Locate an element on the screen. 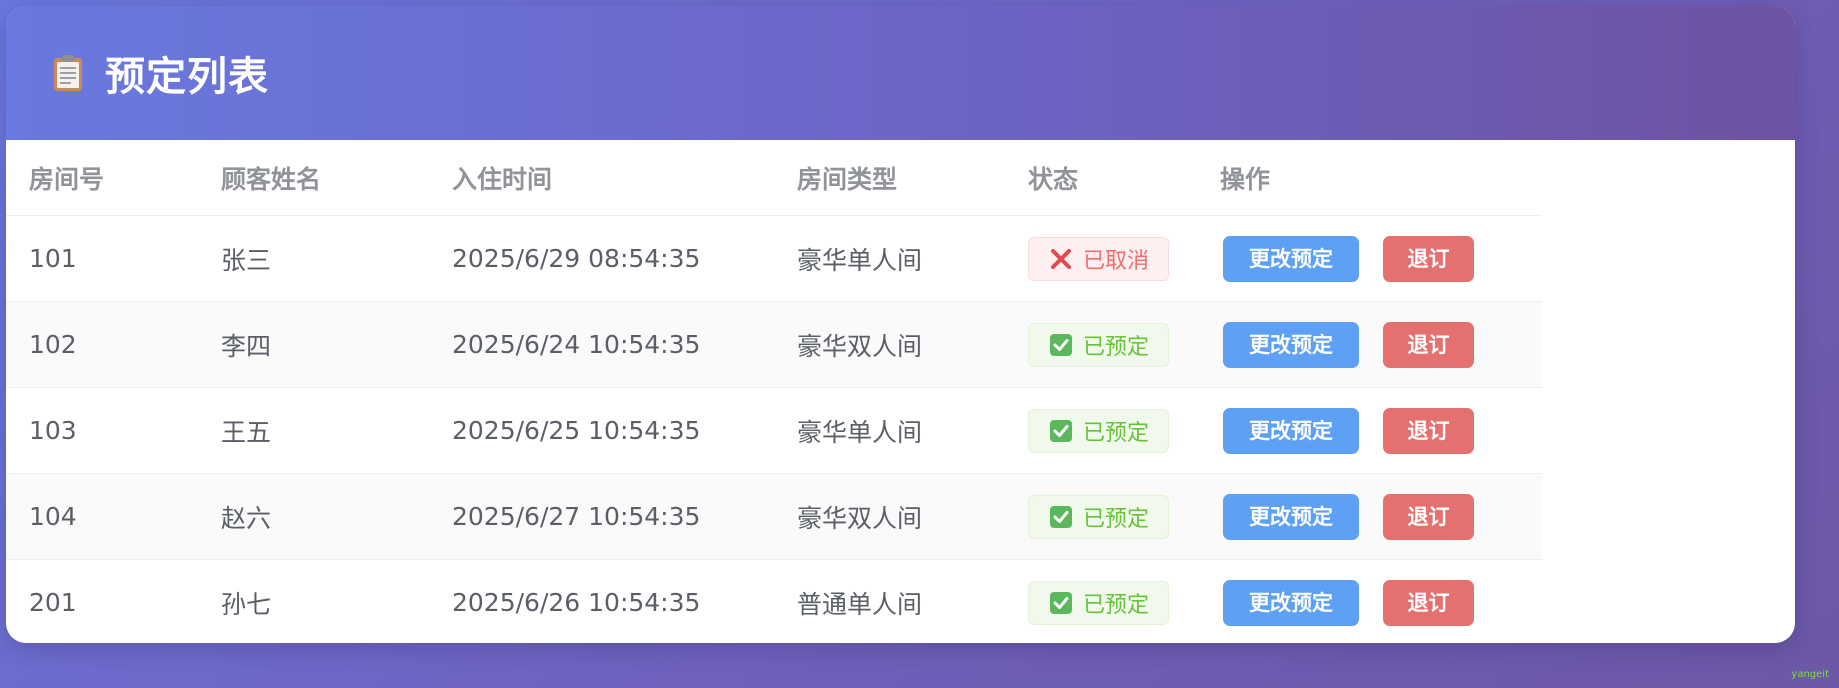  table-row: 103 王五 2025/6/25 10:54:35 豪华单人间 已预定 更改预定 退订 is located at coordinates (774, 430).